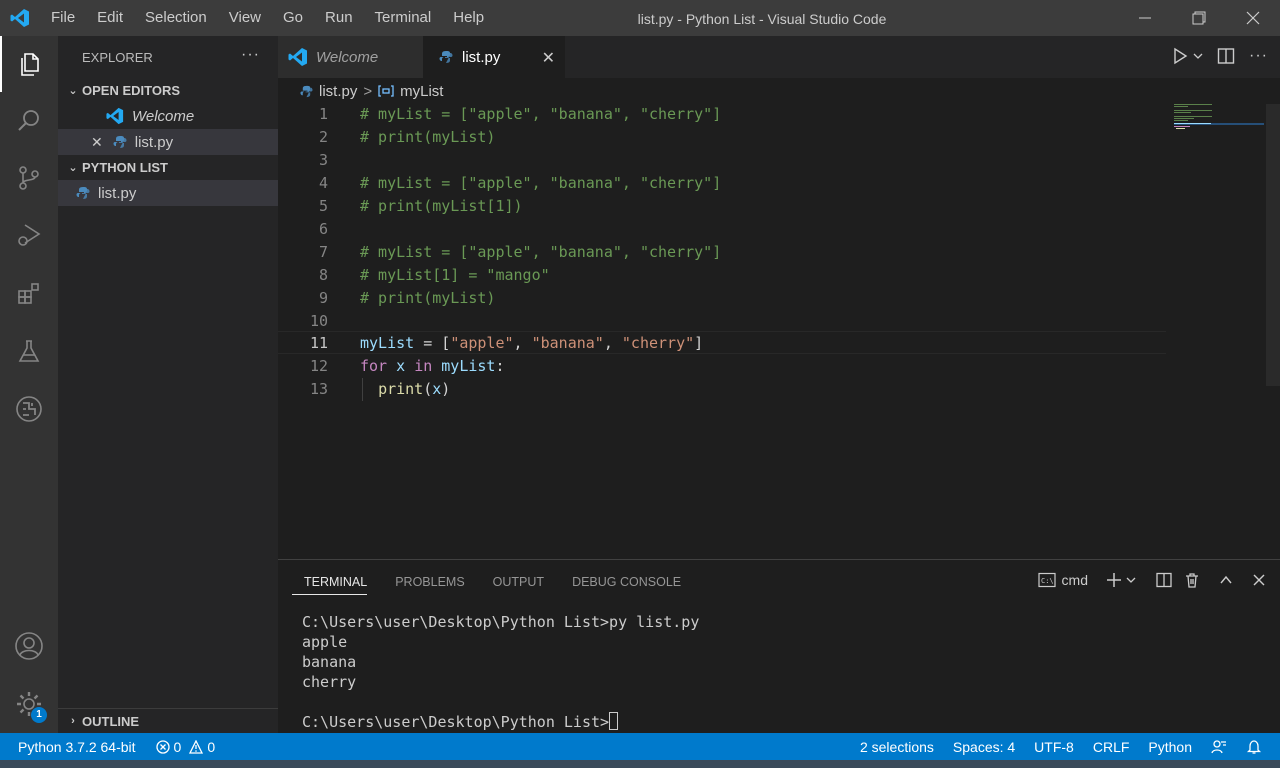 Image resolution: width=1280 pixels, height=768 pixels. I want to click on close-tab-icon: ✕, so click(548, 58).